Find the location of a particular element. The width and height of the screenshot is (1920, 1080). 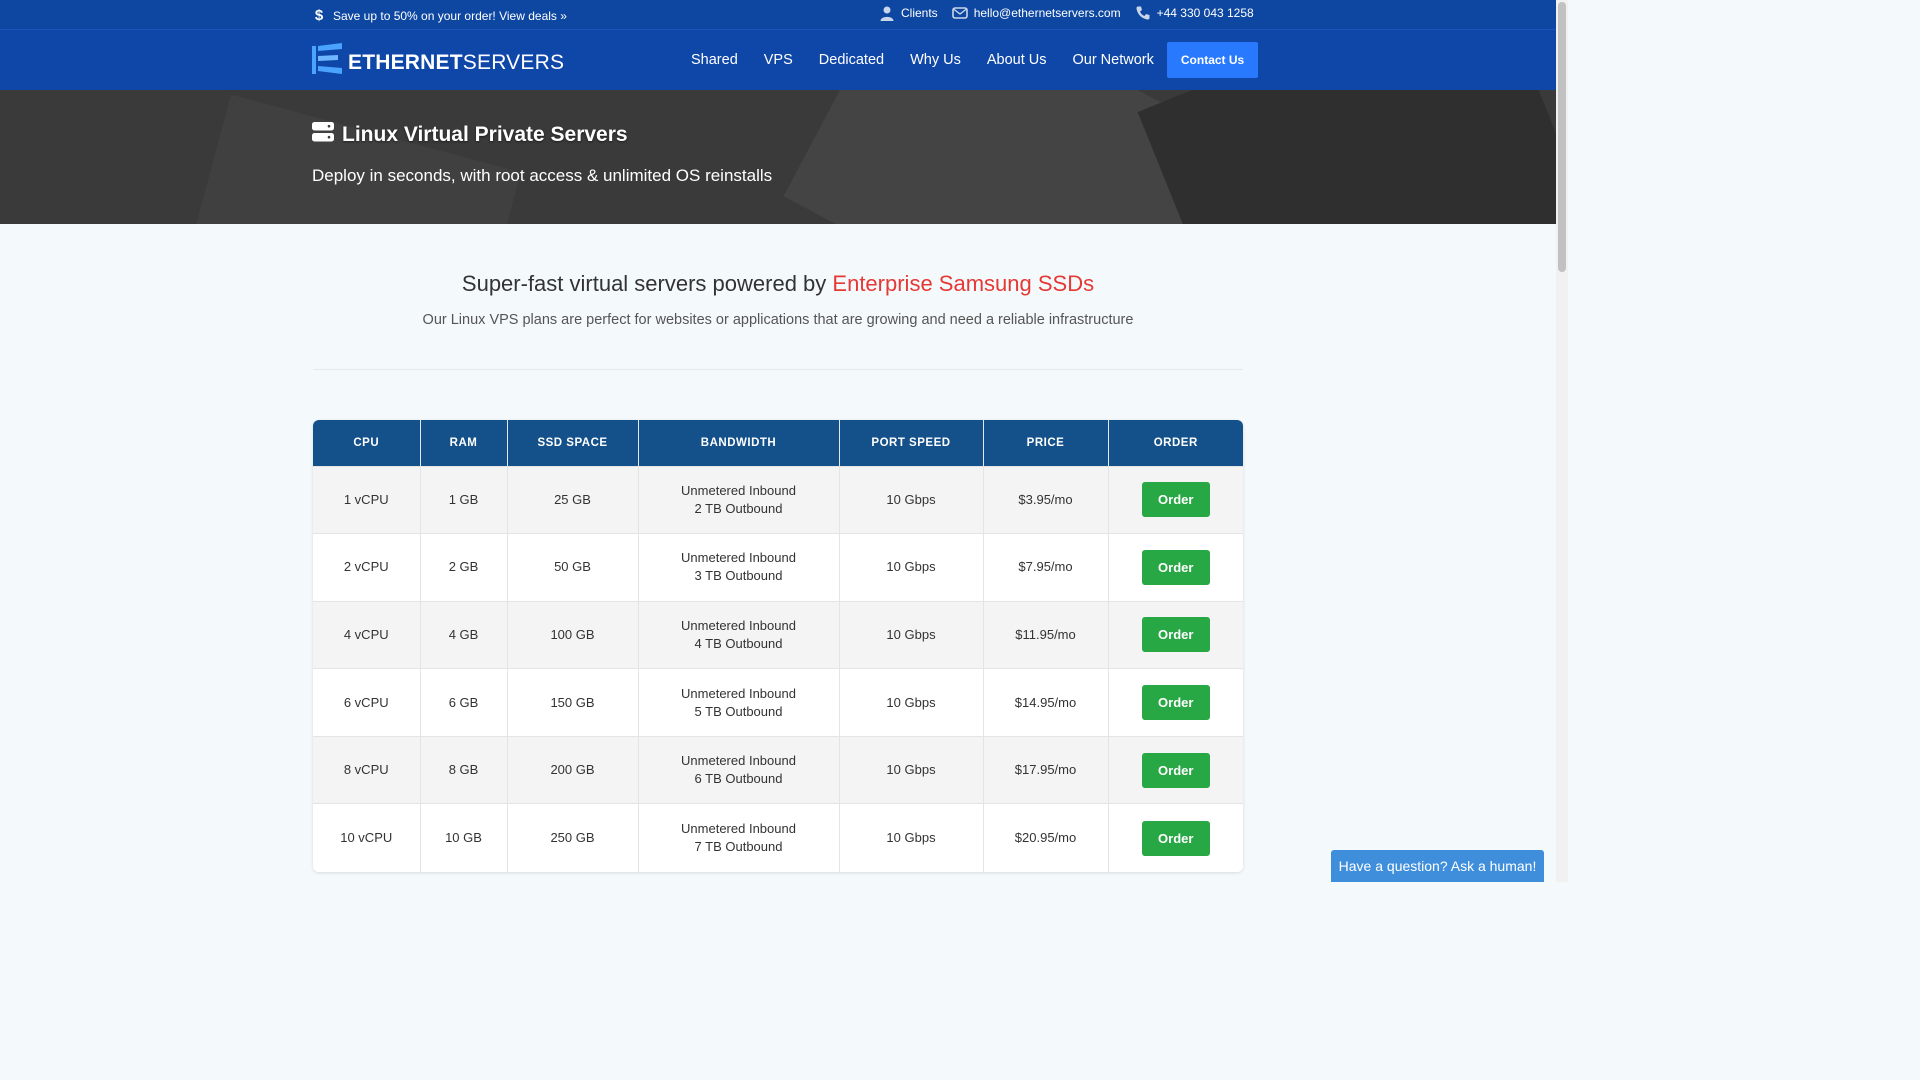

cell-ram: 6 GB is located at coordinates (464, 702).